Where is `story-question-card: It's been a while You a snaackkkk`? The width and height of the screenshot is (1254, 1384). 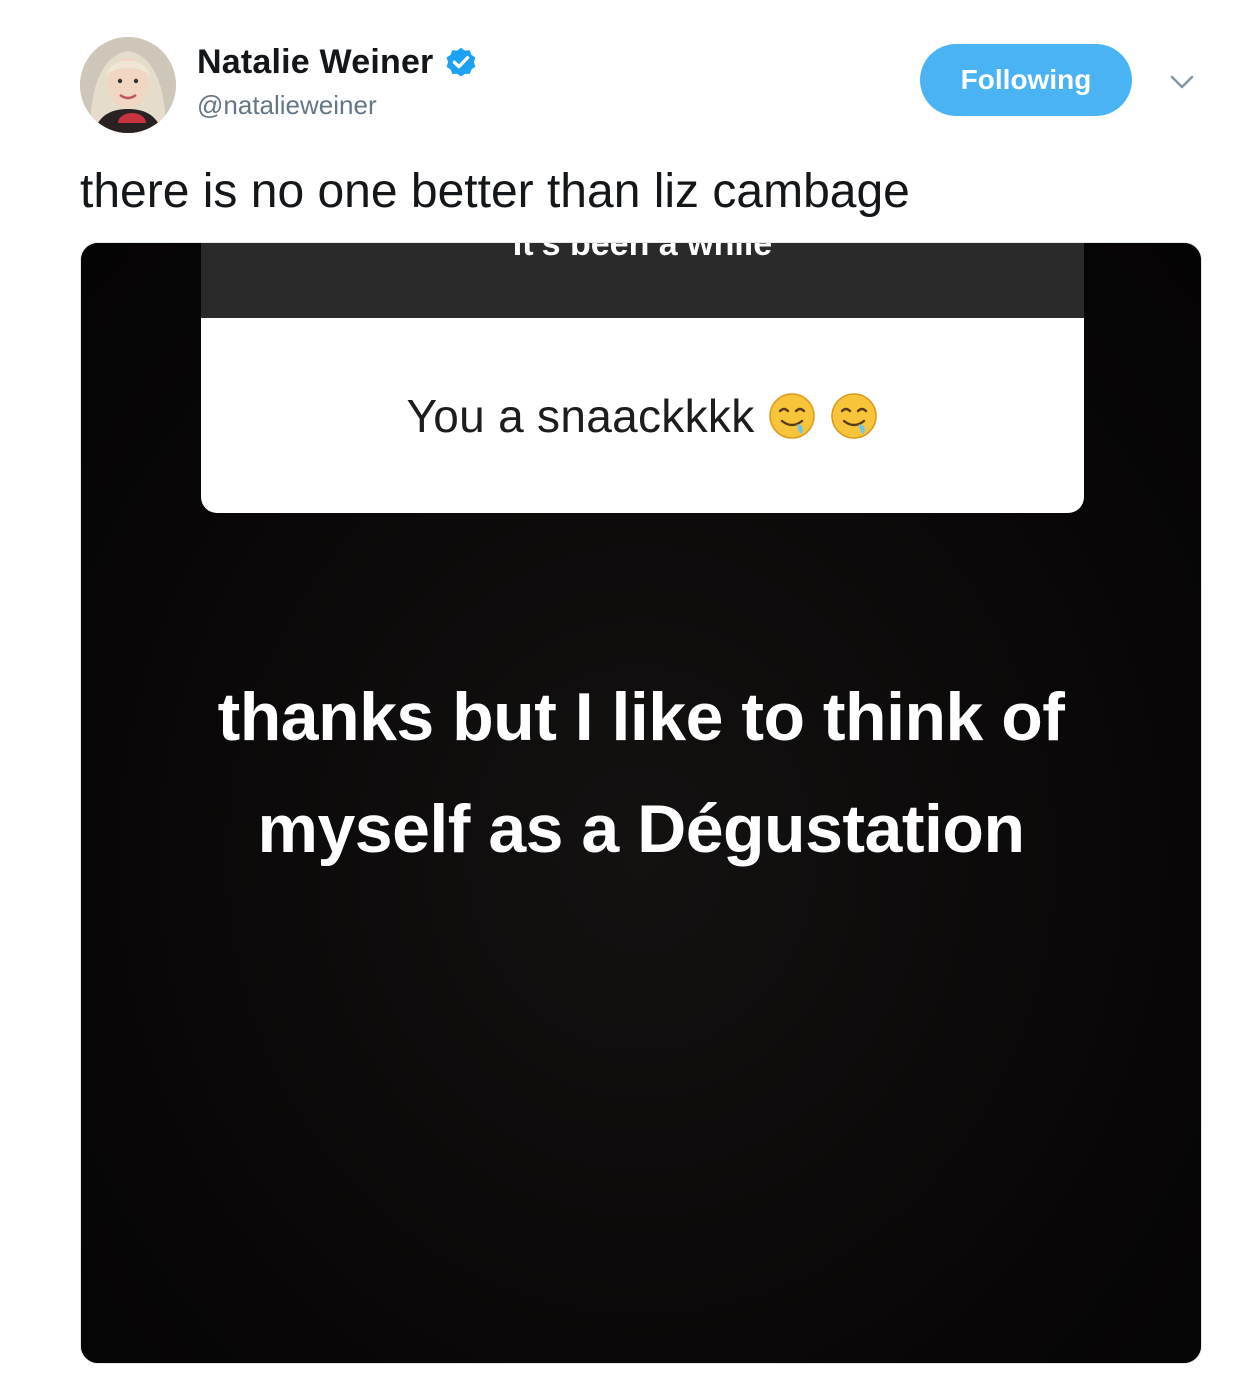 story-question-card: It's been a while You a snaackkkk is located at coordinates (642, 377).